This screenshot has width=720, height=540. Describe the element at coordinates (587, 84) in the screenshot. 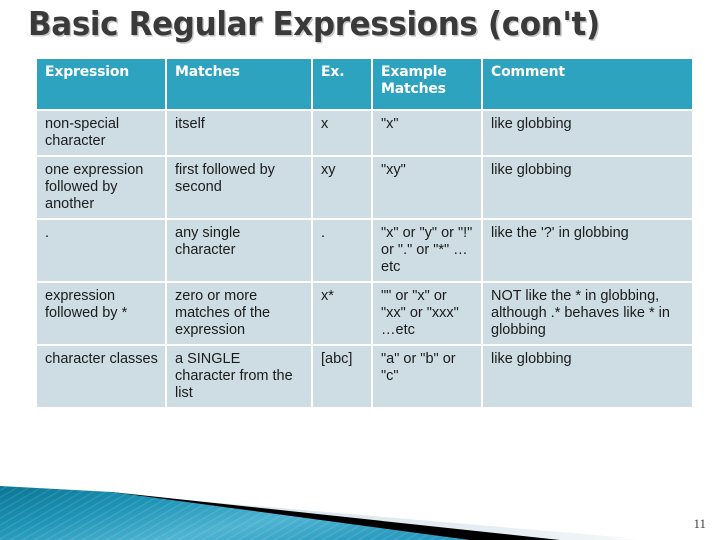

I see `column-header-comment: Comment` at that location.